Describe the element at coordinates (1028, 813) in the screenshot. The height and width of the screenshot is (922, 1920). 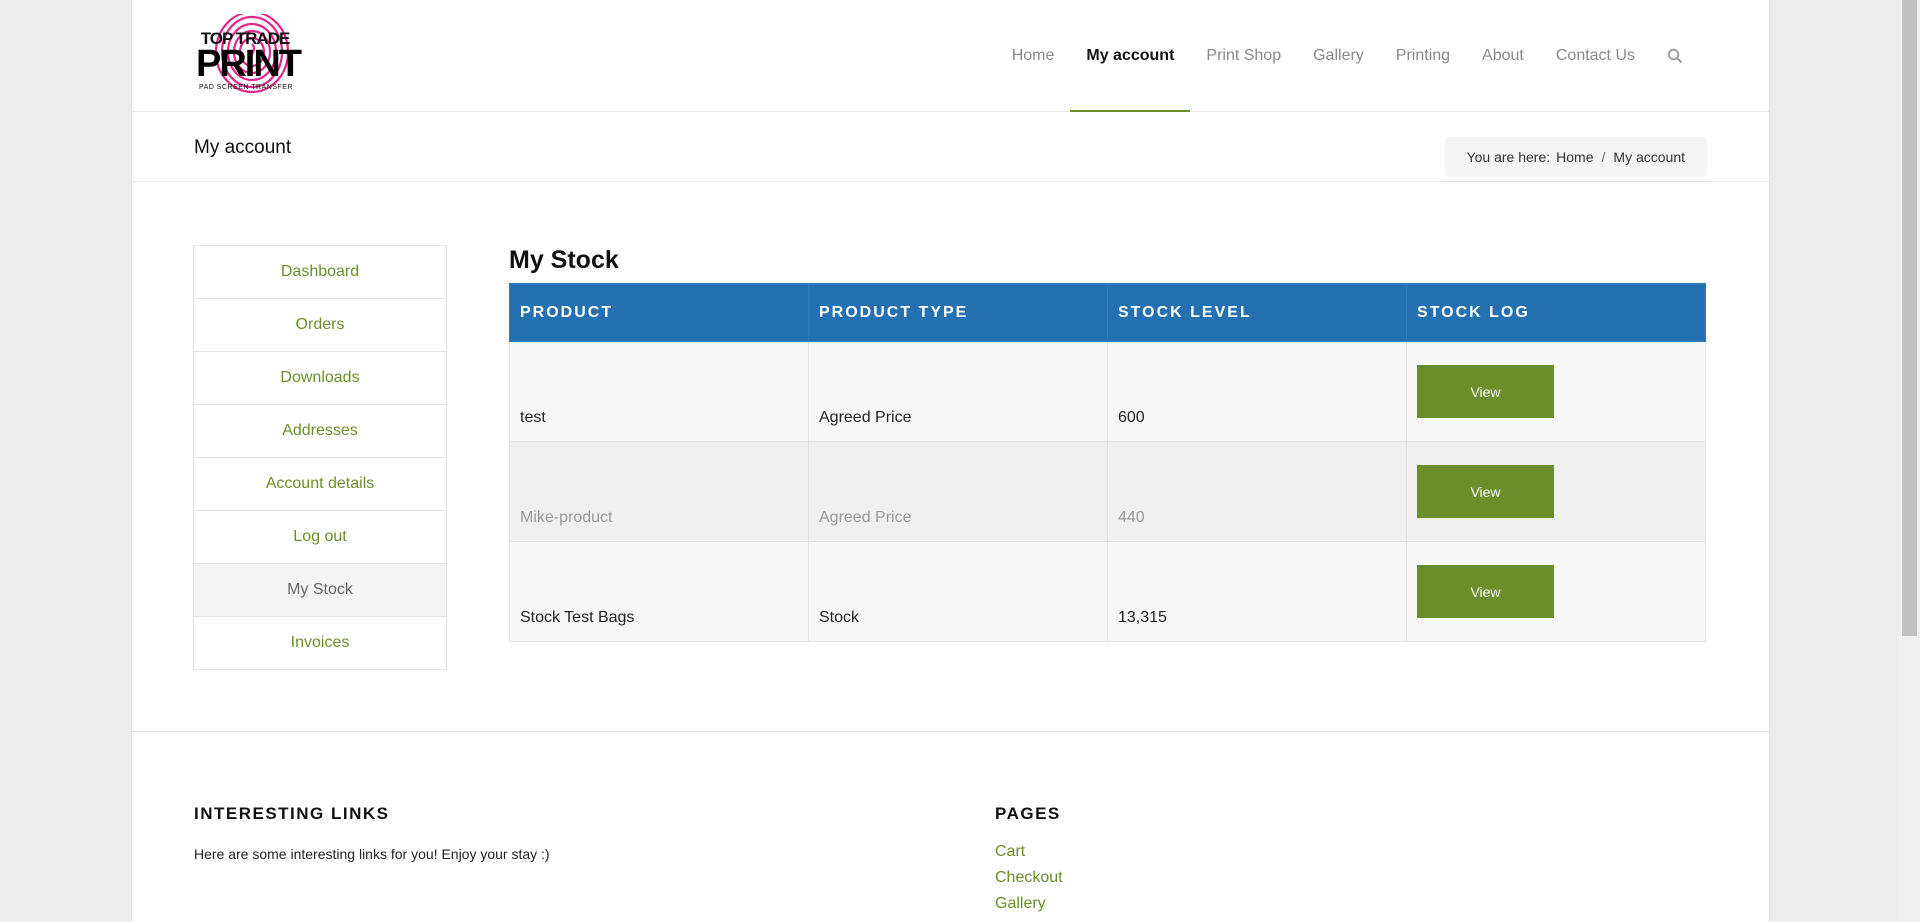
I see `footer-pages-title: PAGES` at that location.